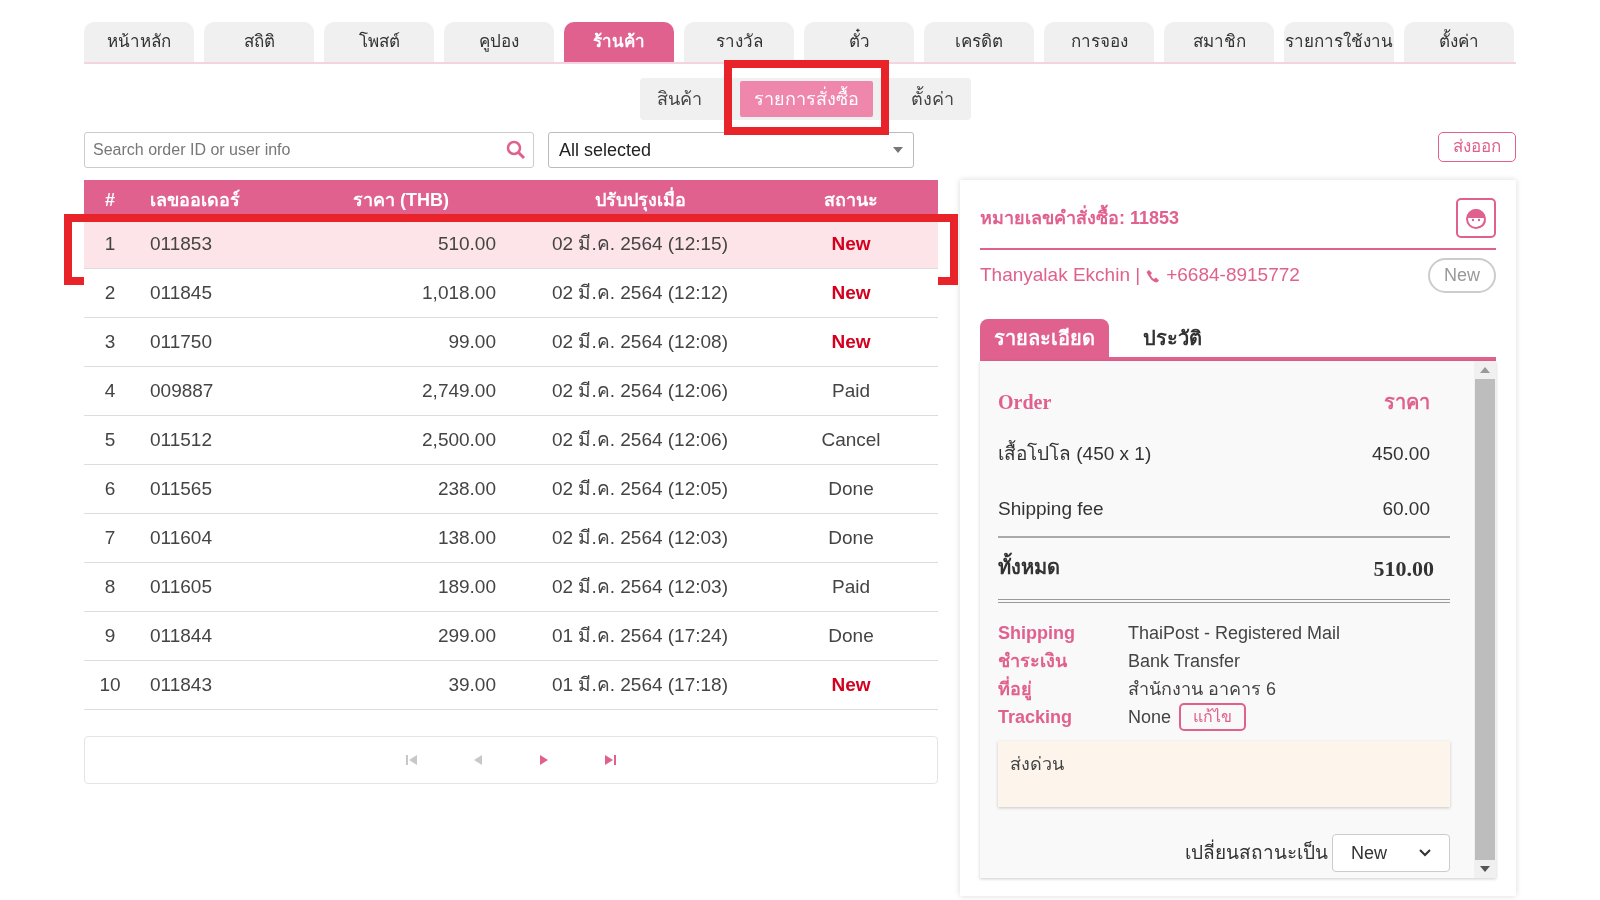  What do you see at coordinates (640, 635) in the screenshot?
I see `table-cell-text: 01 มี.ค. 2564 (17:24)` at bounding box center [640, 635].